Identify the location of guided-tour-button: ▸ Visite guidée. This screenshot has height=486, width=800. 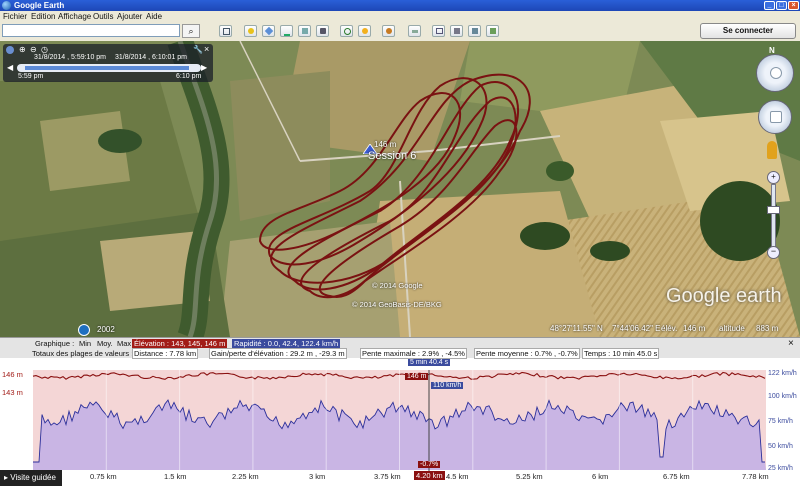
(31, 478).